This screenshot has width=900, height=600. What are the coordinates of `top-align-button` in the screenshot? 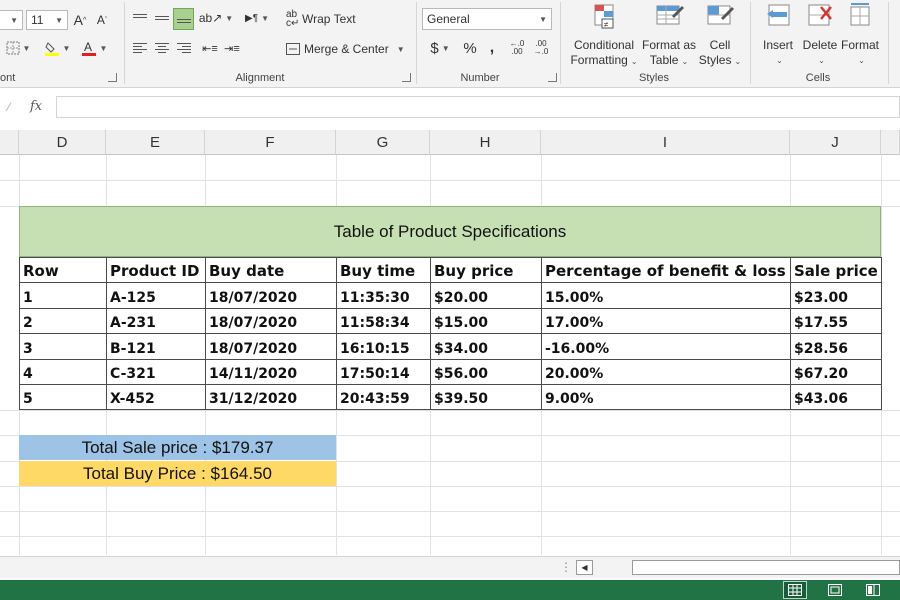 It's located at (140, 18).